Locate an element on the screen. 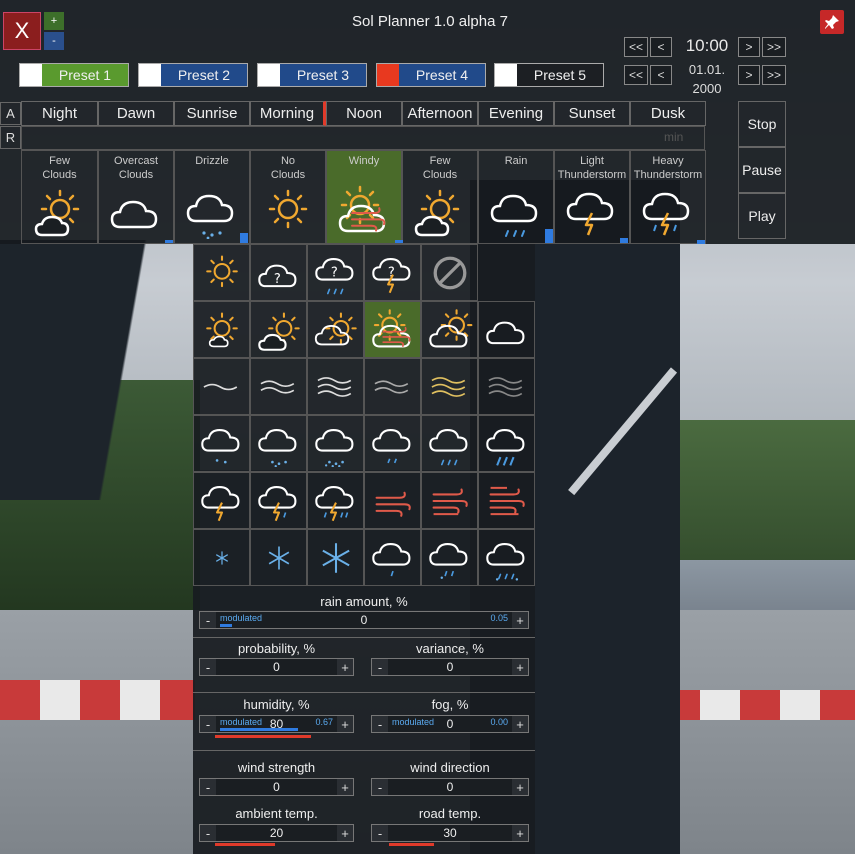  time-back-button: < is located at coordinates (661, 47).